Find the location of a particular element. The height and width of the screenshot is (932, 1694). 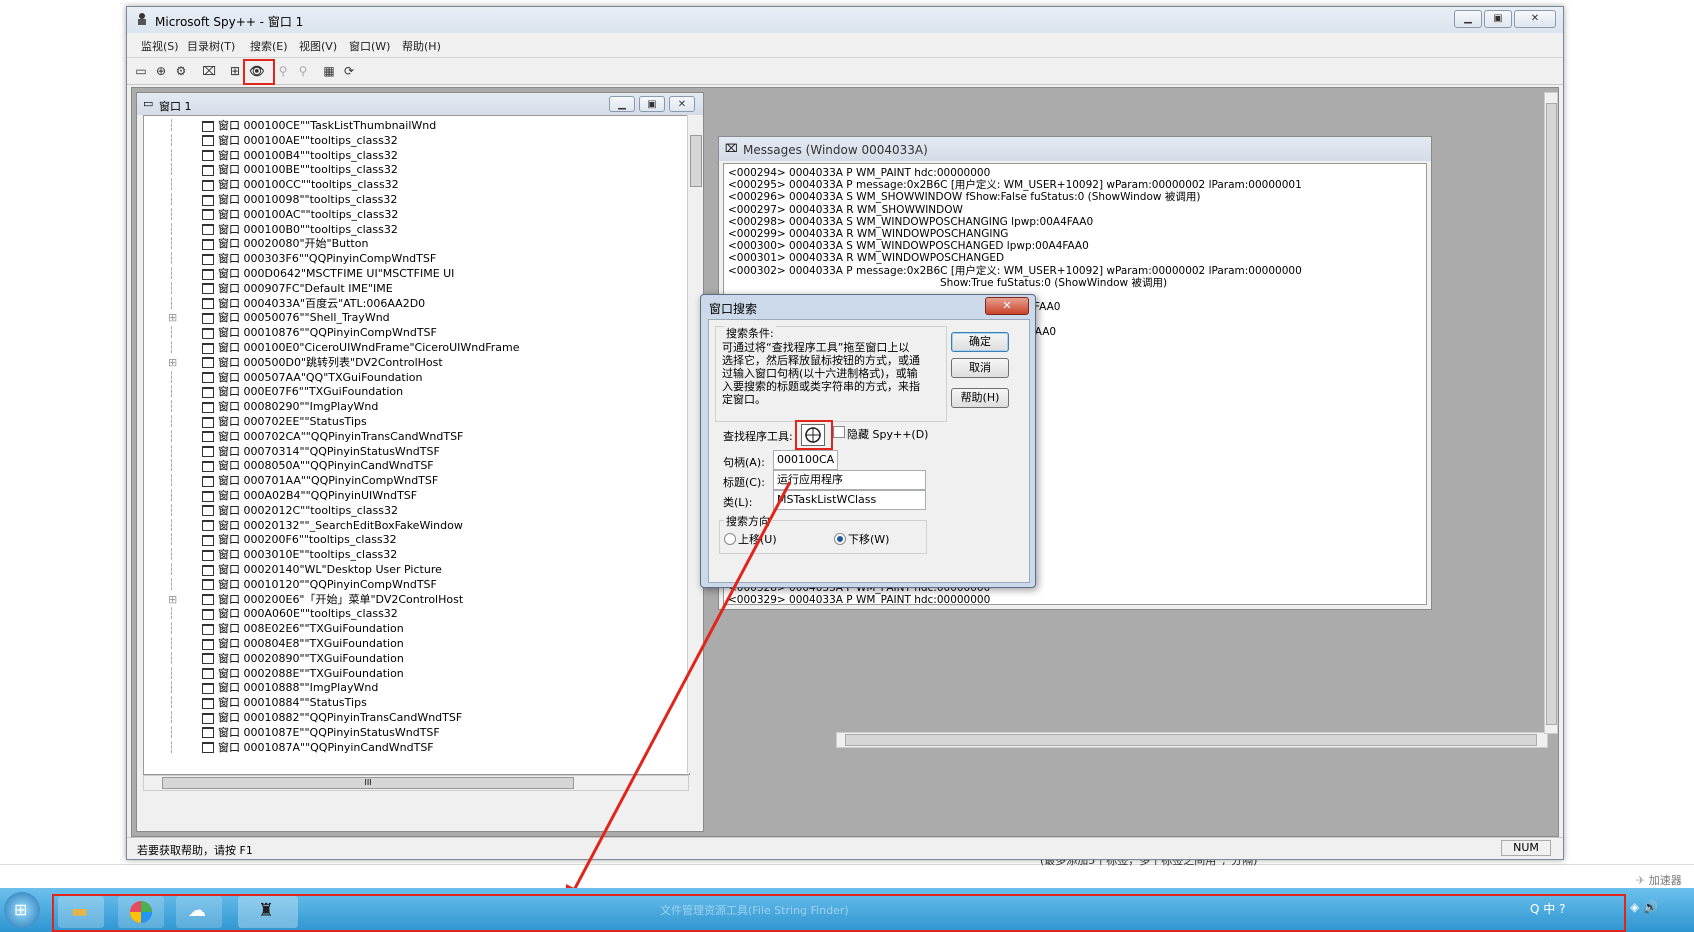

spy-icon: ♜ is located at coordinates (266, 910).